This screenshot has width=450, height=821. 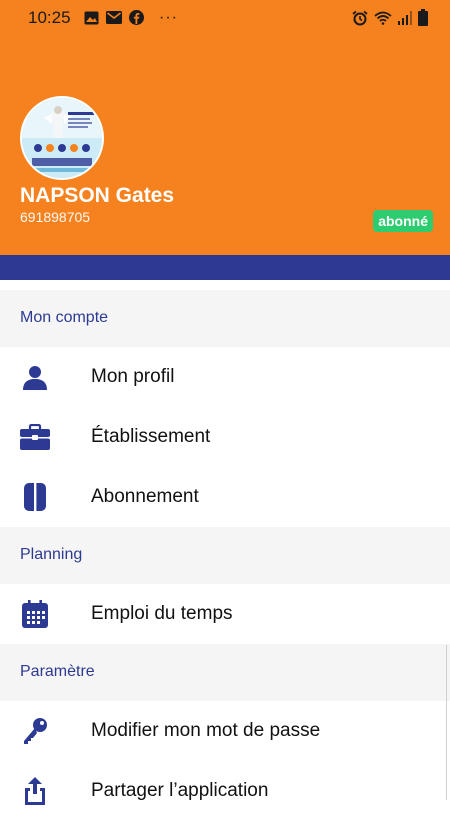 I want to click on calendar-icon, so click(x=35, y=614).